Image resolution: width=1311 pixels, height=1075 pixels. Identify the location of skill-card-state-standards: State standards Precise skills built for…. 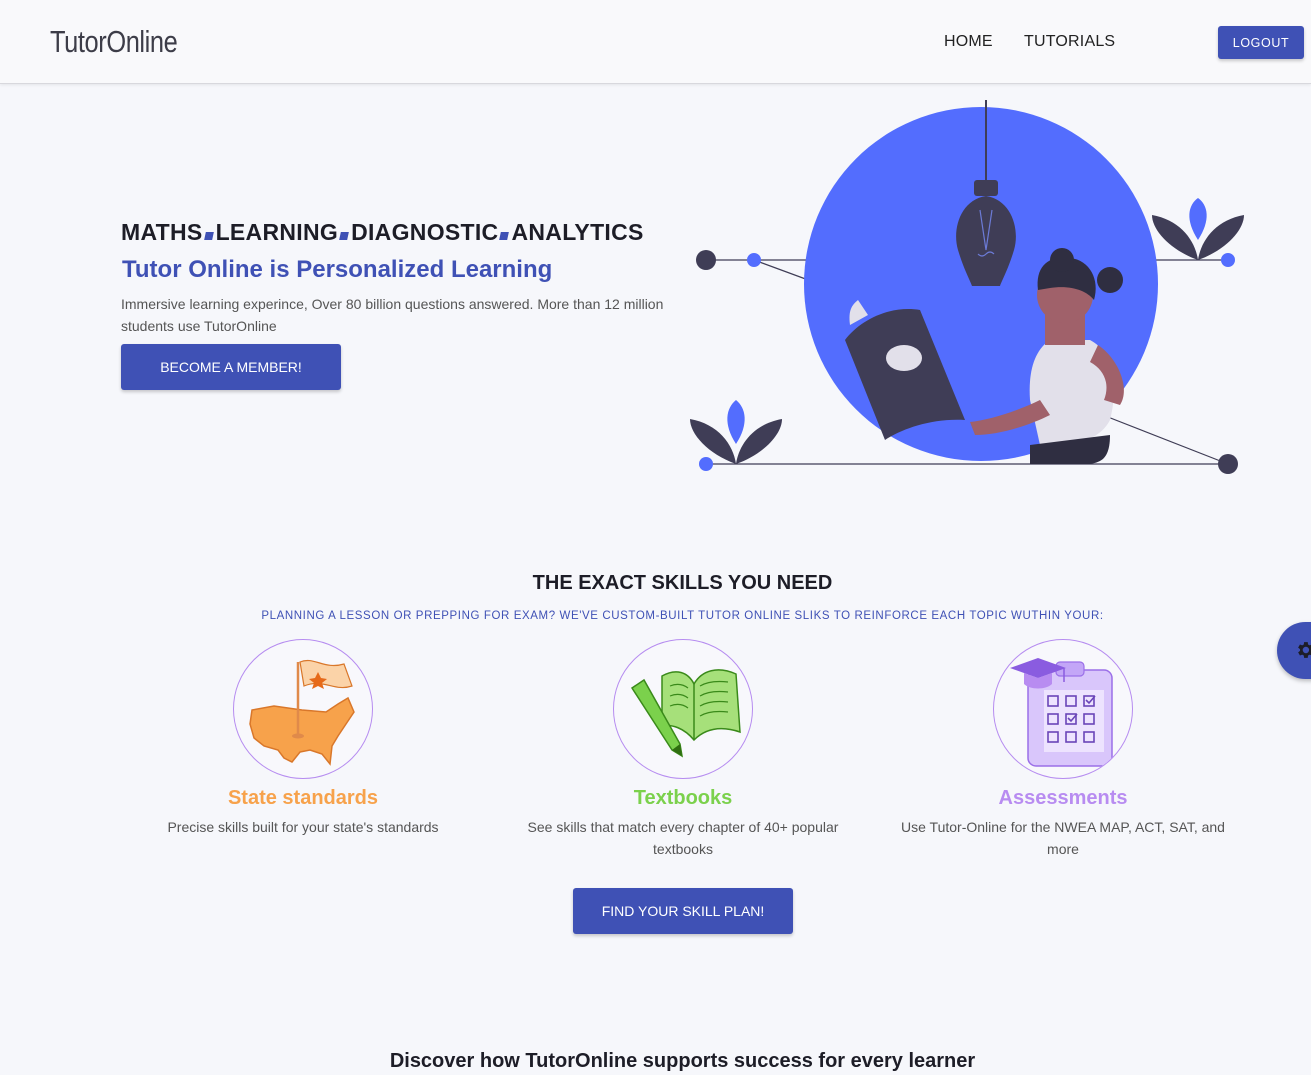
(303, 738).